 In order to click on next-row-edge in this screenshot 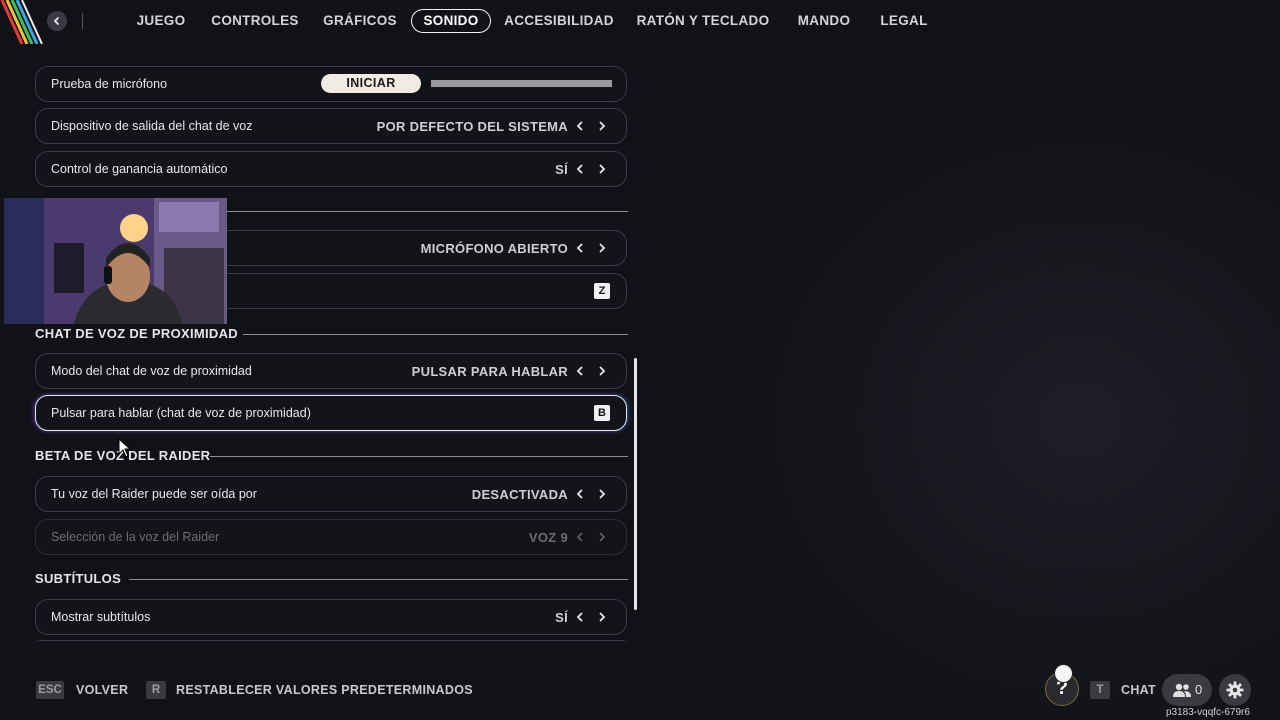, I will do `click(331, 642)`.